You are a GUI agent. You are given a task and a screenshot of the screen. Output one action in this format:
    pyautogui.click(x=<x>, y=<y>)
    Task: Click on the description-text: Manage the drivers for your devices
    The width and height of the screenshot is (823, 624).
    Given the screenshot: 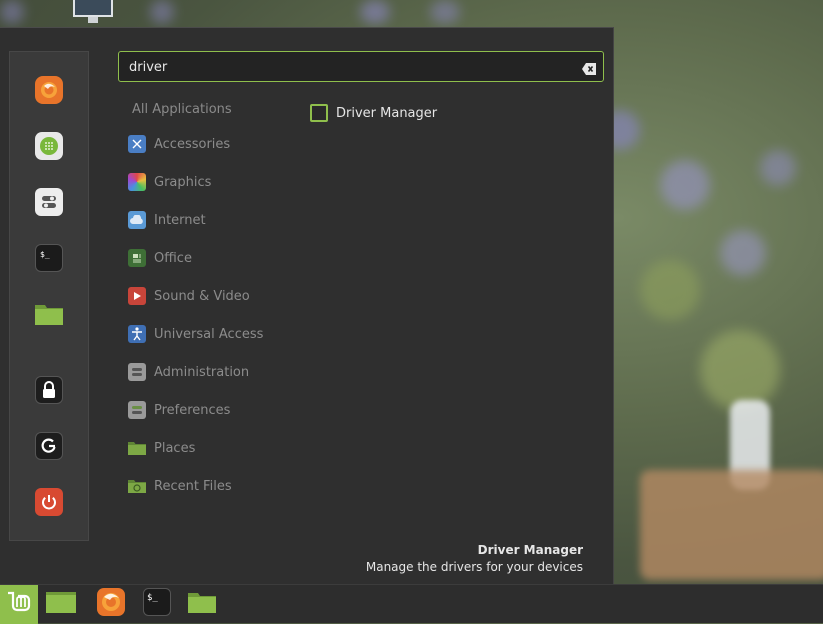 What is the action you would take?
    pyautogui.click(x=474, y=567)
    